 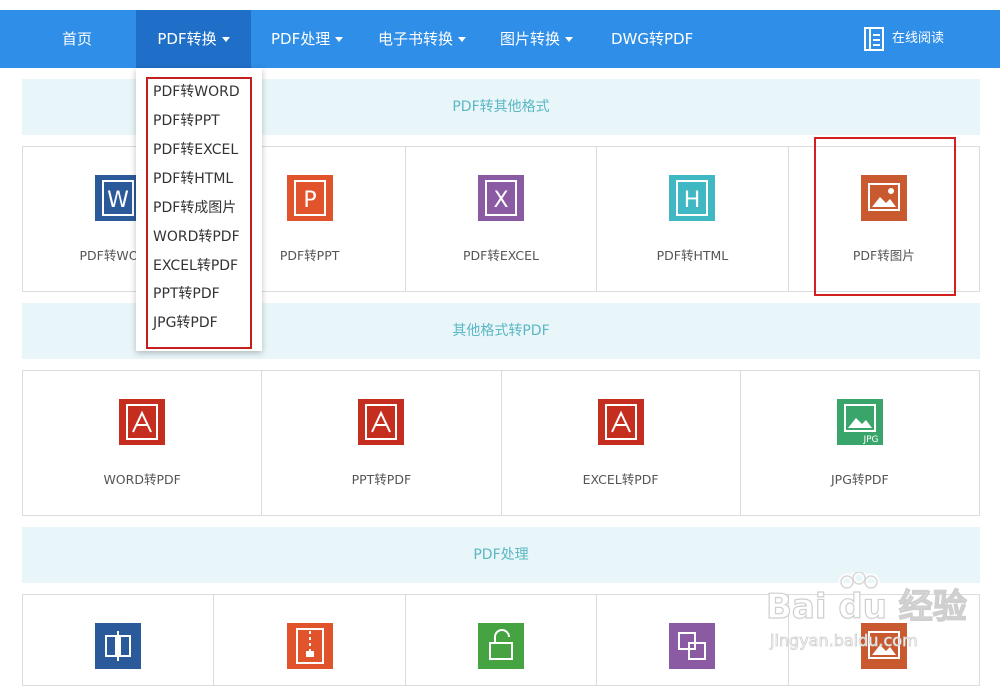 I want to click on tool-ppt-to-pdf: PPT转PDF, so click(x=382, y=443).